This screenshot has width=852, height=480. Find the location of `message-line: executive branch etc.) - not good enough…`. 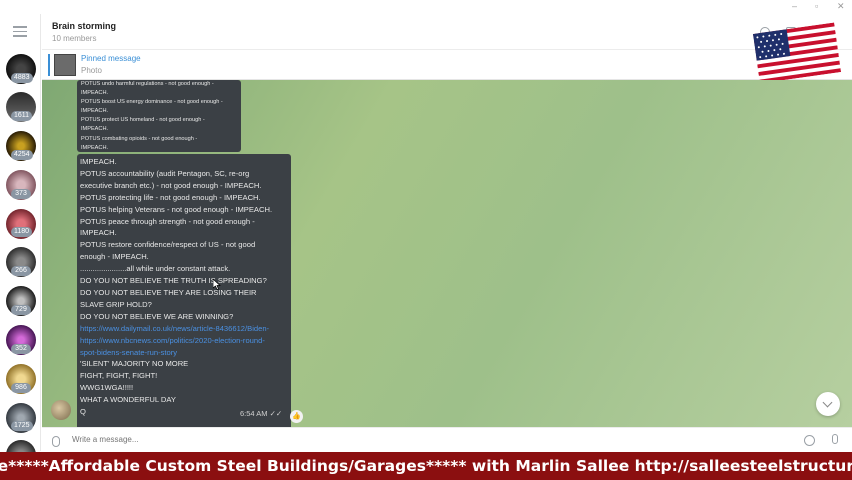

message-line: executive branch etc.) - not good enough… is located at coordinates (171, 185).